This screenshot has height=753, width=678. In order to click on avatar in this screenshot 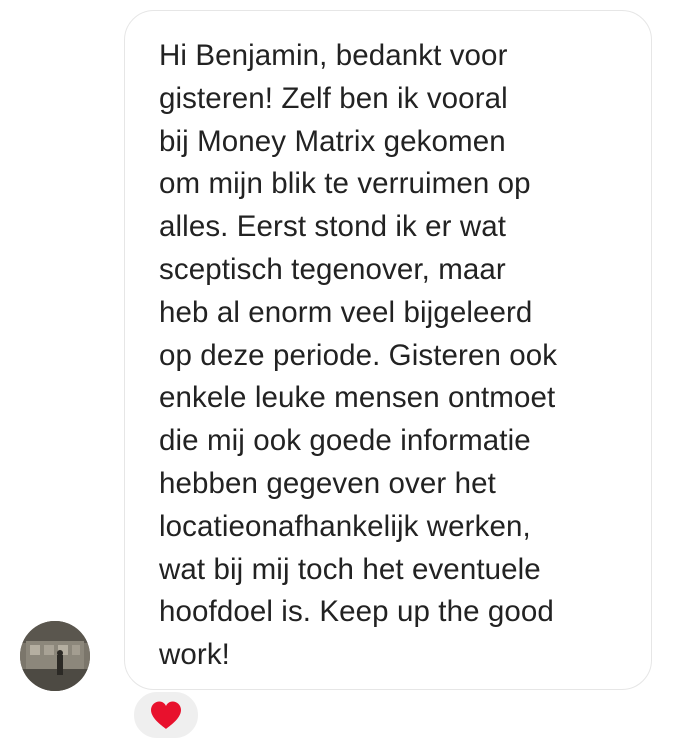, I will do `click(55, 656)`.